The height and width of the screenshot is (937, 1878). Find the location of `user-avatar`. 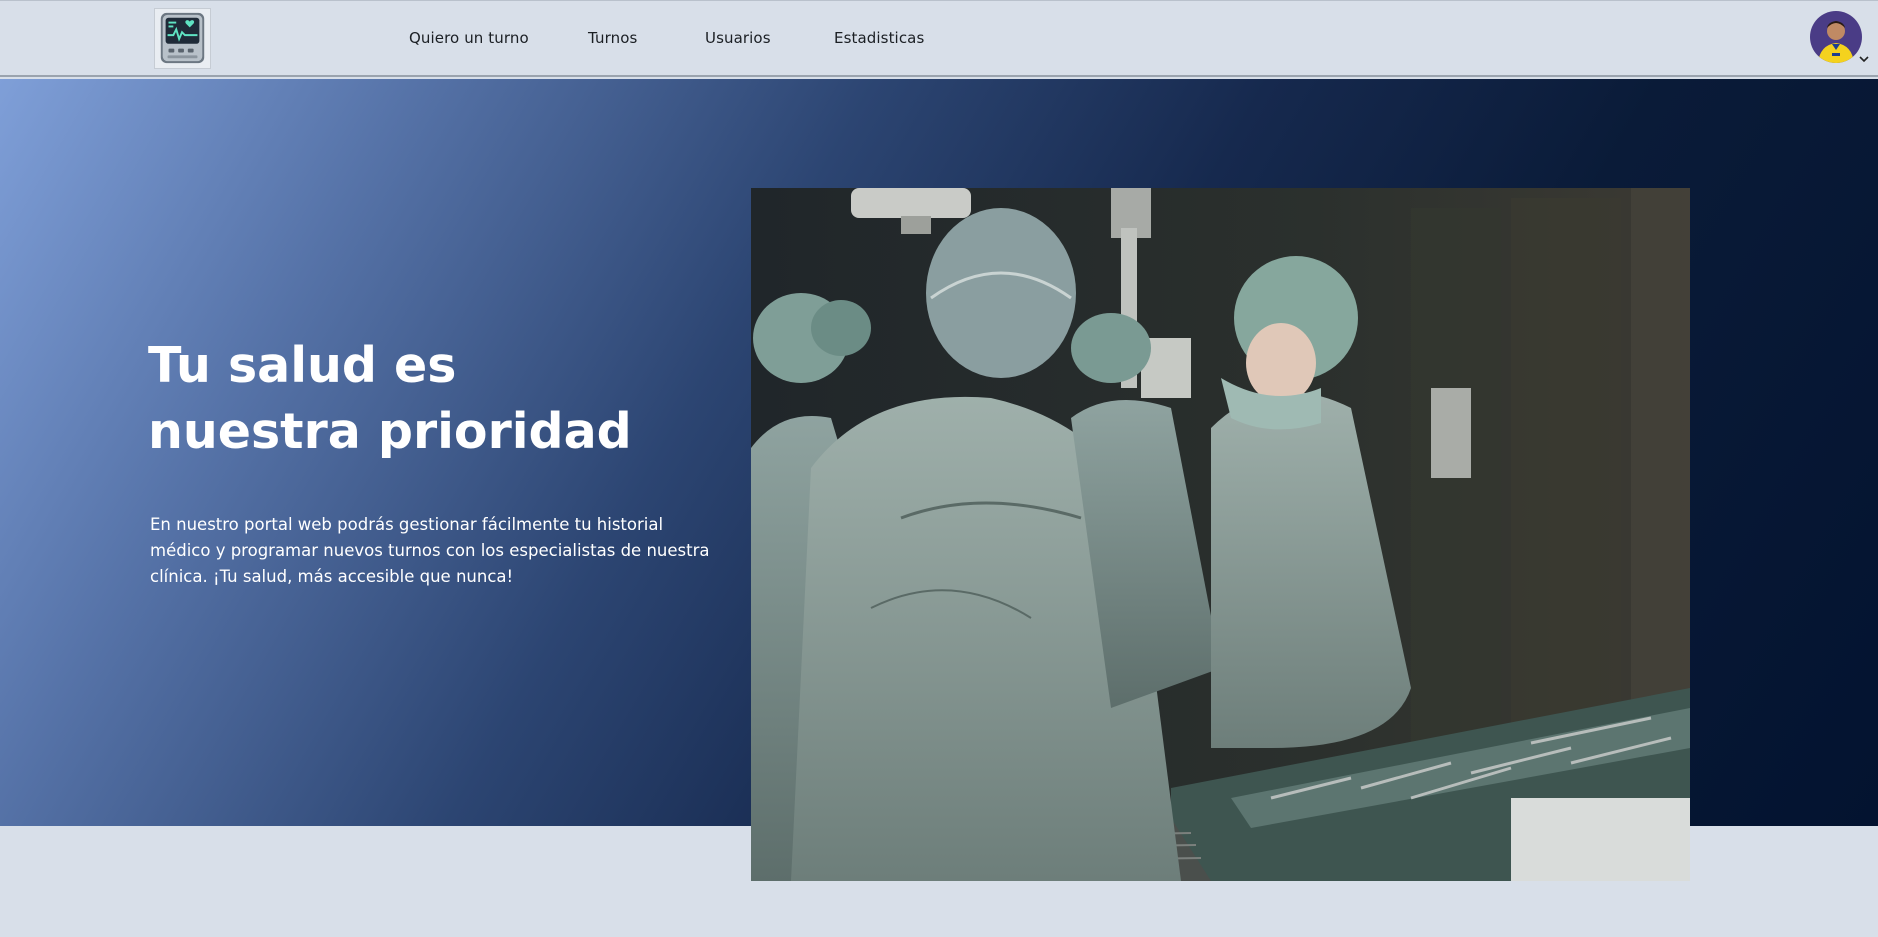

user-avatar is located at coordinates (1836, 37).